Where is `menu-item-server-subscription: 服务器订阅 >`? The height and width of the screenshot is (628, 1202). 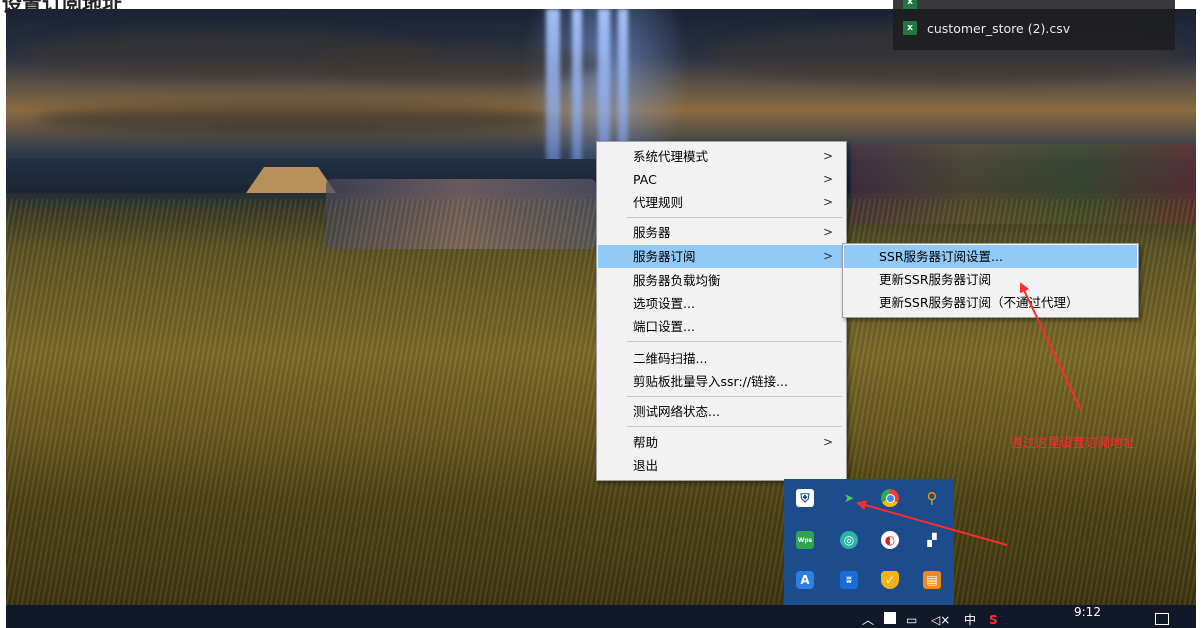 menu-item-server-subscription: 服务器订阅 > is located at coordinates (721, 256).